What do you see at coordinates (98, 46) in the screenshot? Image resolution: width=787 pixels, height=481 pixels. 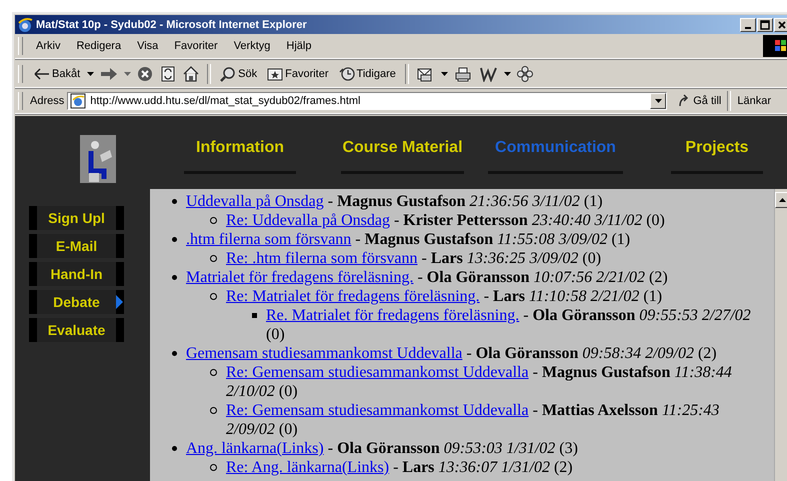 I see `menu-item: Redigera` at bounding box center [98, 46].